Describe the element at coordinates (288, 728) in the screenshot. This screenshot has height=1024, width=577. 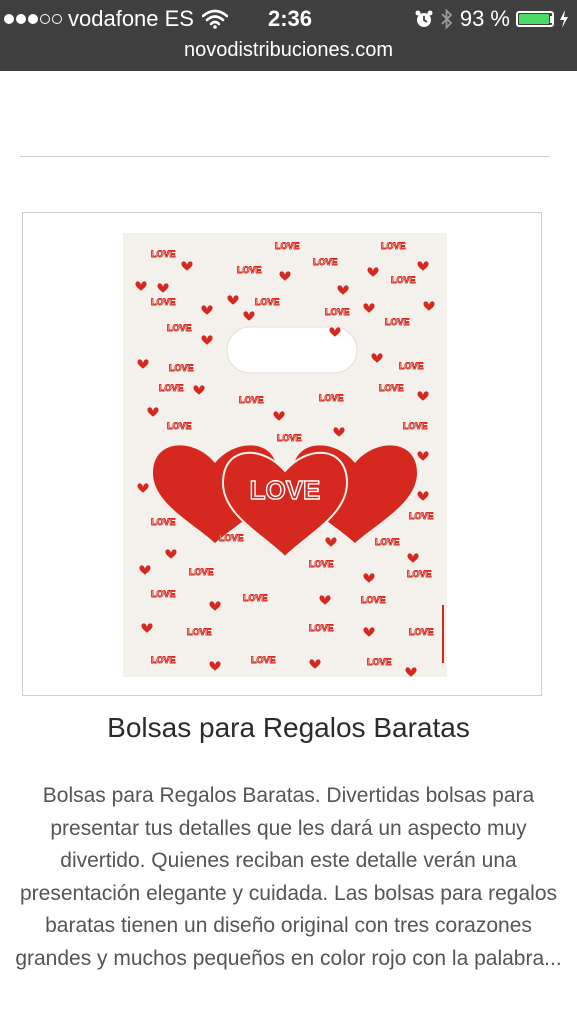
I see `product-title: Bolsas para Regalos Baratas` at that location.